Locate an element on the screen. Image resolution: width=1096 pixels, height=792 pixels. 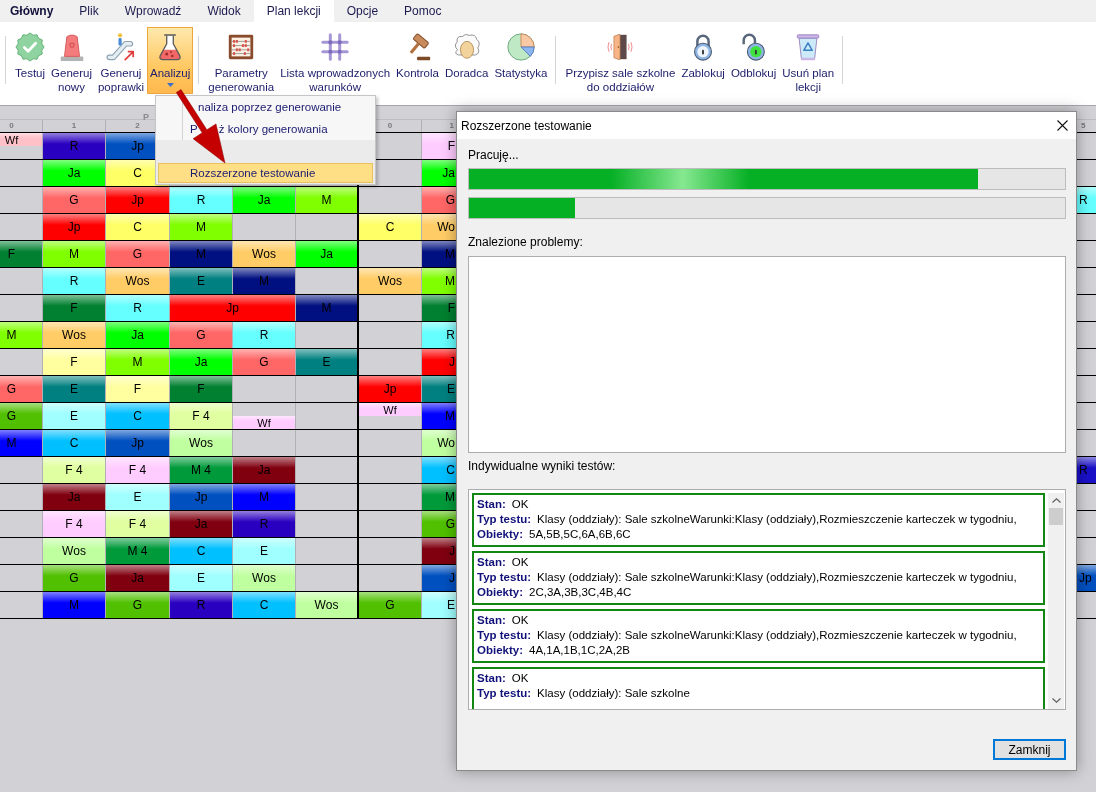
ribbon-button: Kontrola is located at coordinates (417, 60).